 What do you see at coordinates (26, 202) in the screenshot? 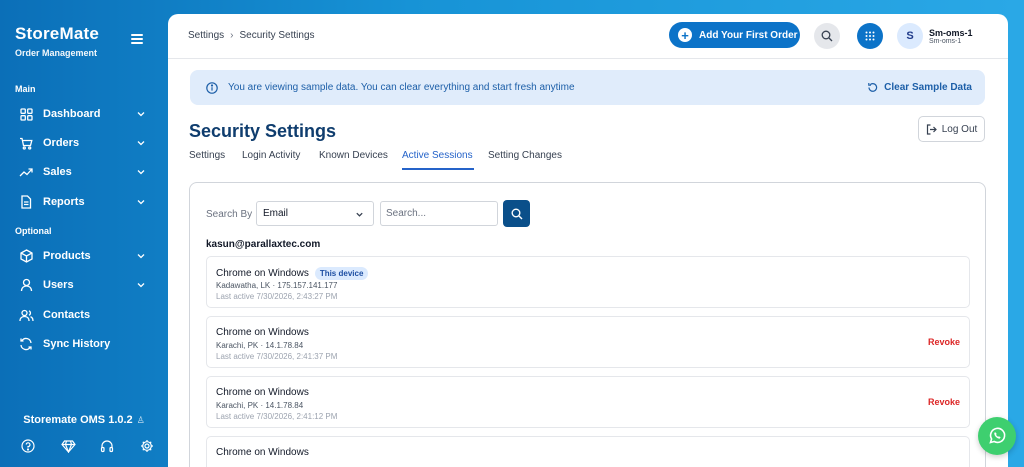
I see `document-icon` at bounding box center [26, 202].